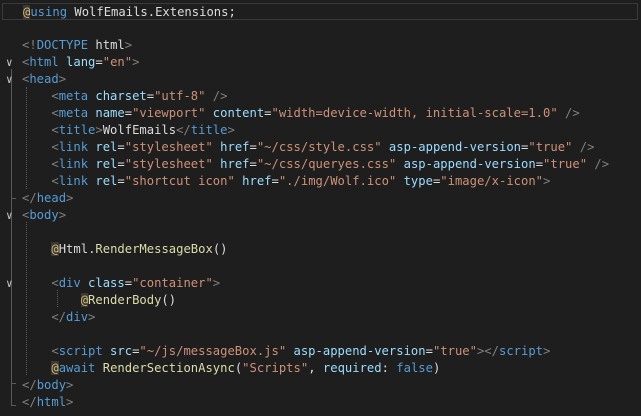 The width and height of the screenshot is (641, 416). What do you see at coordinates (172, 283) in the screenshot?
I see `code-token: "container"` at bounding box center [172, 283].